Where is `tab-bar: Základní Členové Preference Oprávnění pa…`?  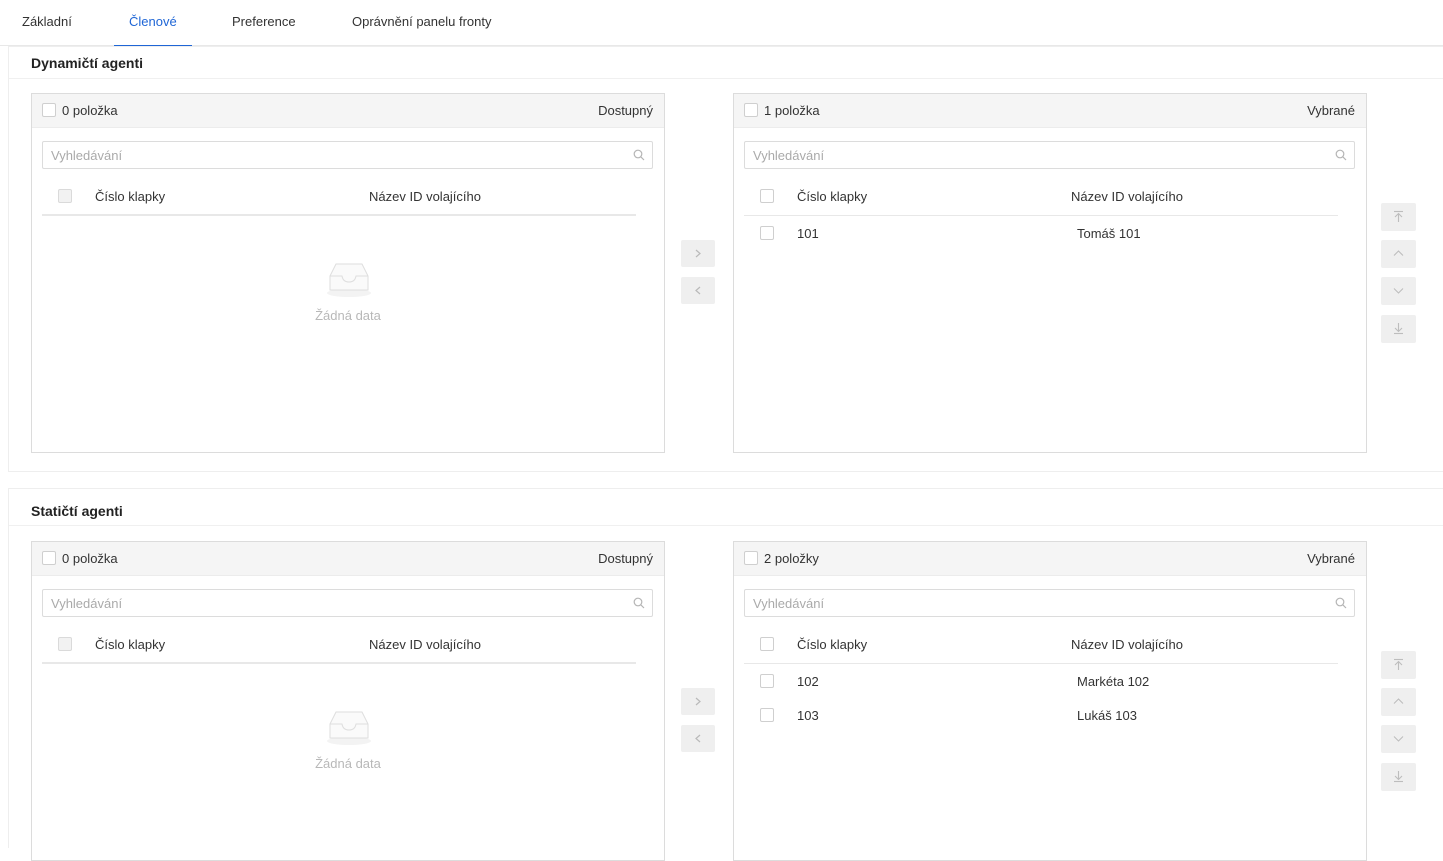 tab-bar: Základní Členové Preference Oprávnění pa… is located at coordinates (721, 23).